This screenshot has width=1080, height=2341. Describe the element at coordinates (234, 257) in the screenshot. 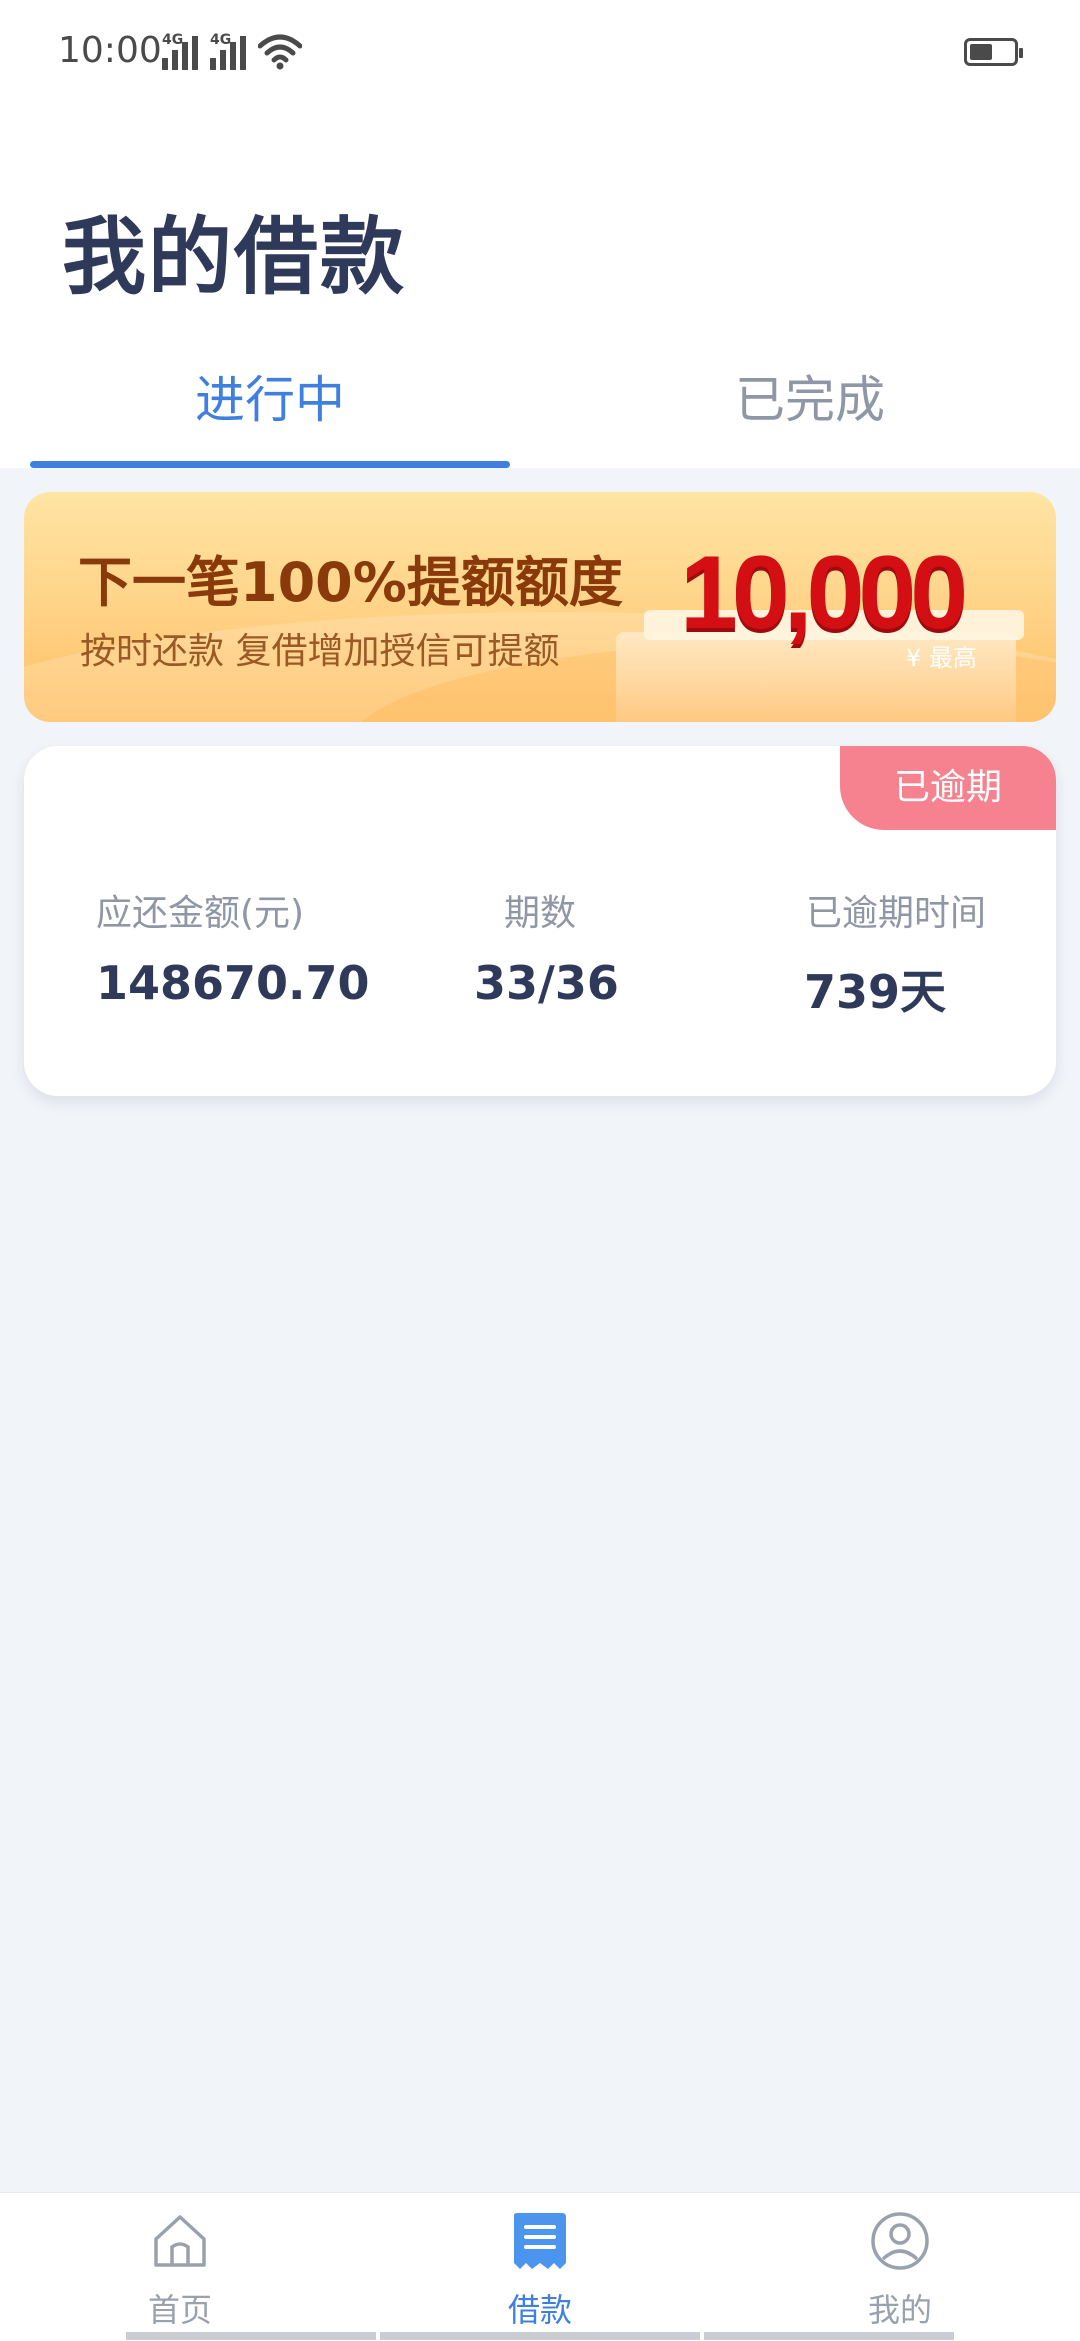

I see `page-title: 我的借款` at that location.